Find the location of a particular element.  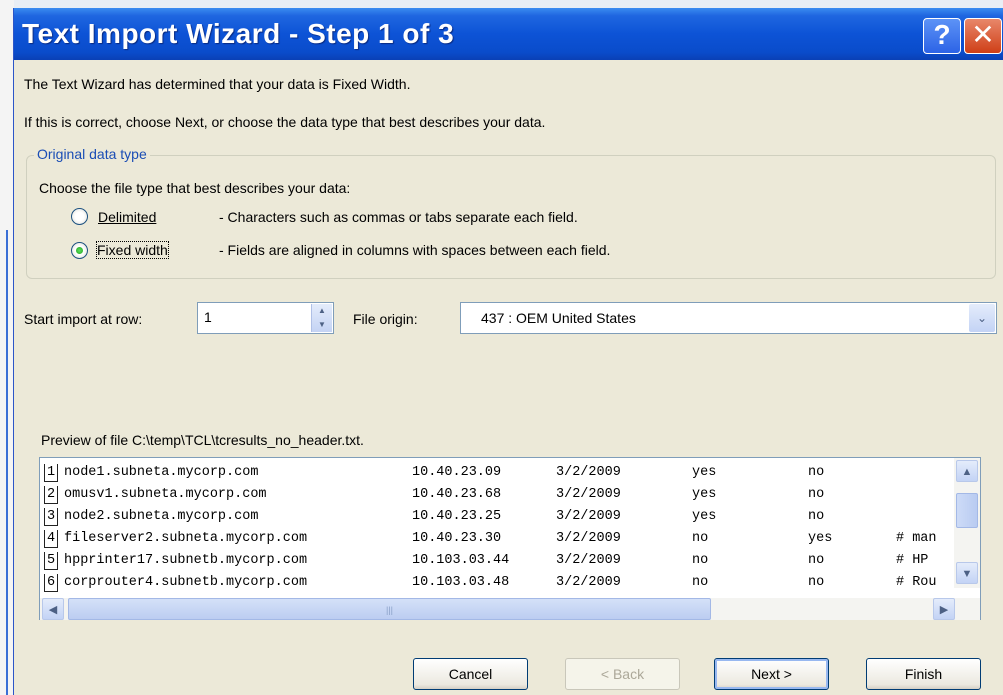

horizontal-scrollbar: ◀ ||| ▶ is located at coordinates (510, 609).